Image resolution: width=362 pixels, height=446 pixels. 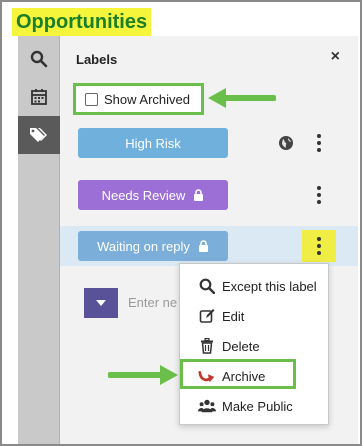 I want to click on rail-labels-button, so click(x=39, y=135).